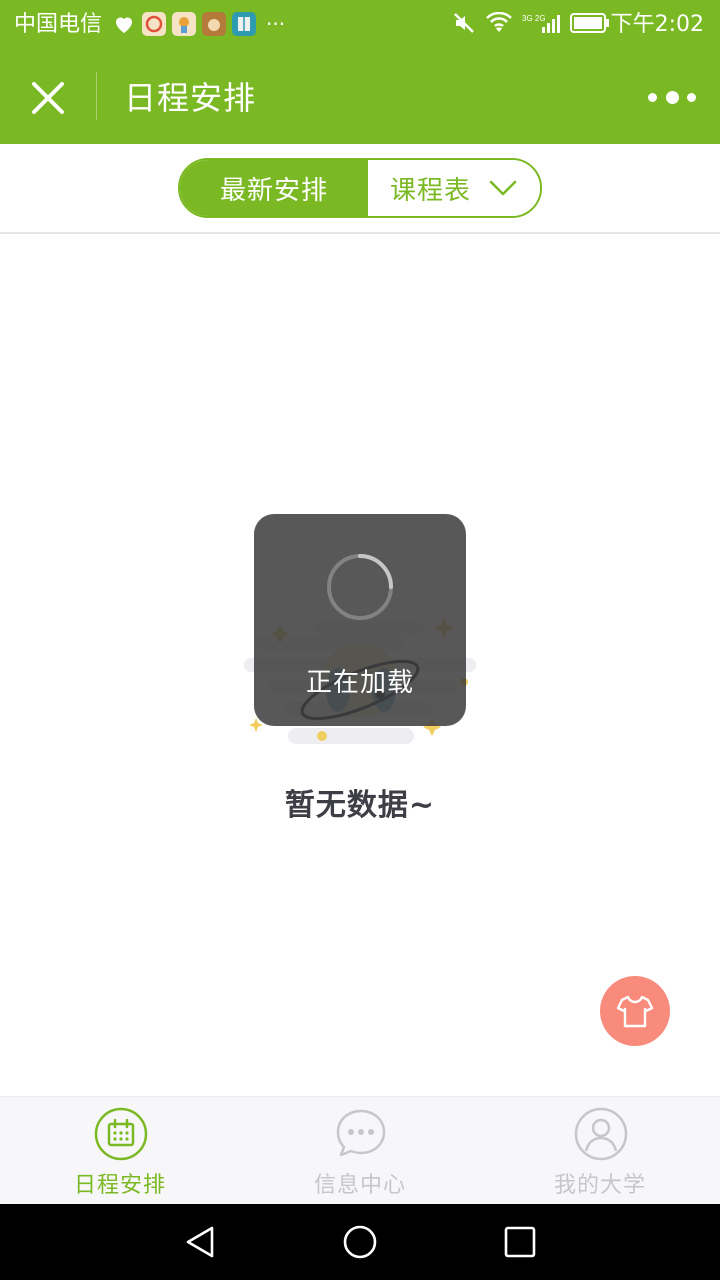 This screenshot has height=1280, width=720. I want to click on tab-schedule: 日程安排, so click(120, 1151).